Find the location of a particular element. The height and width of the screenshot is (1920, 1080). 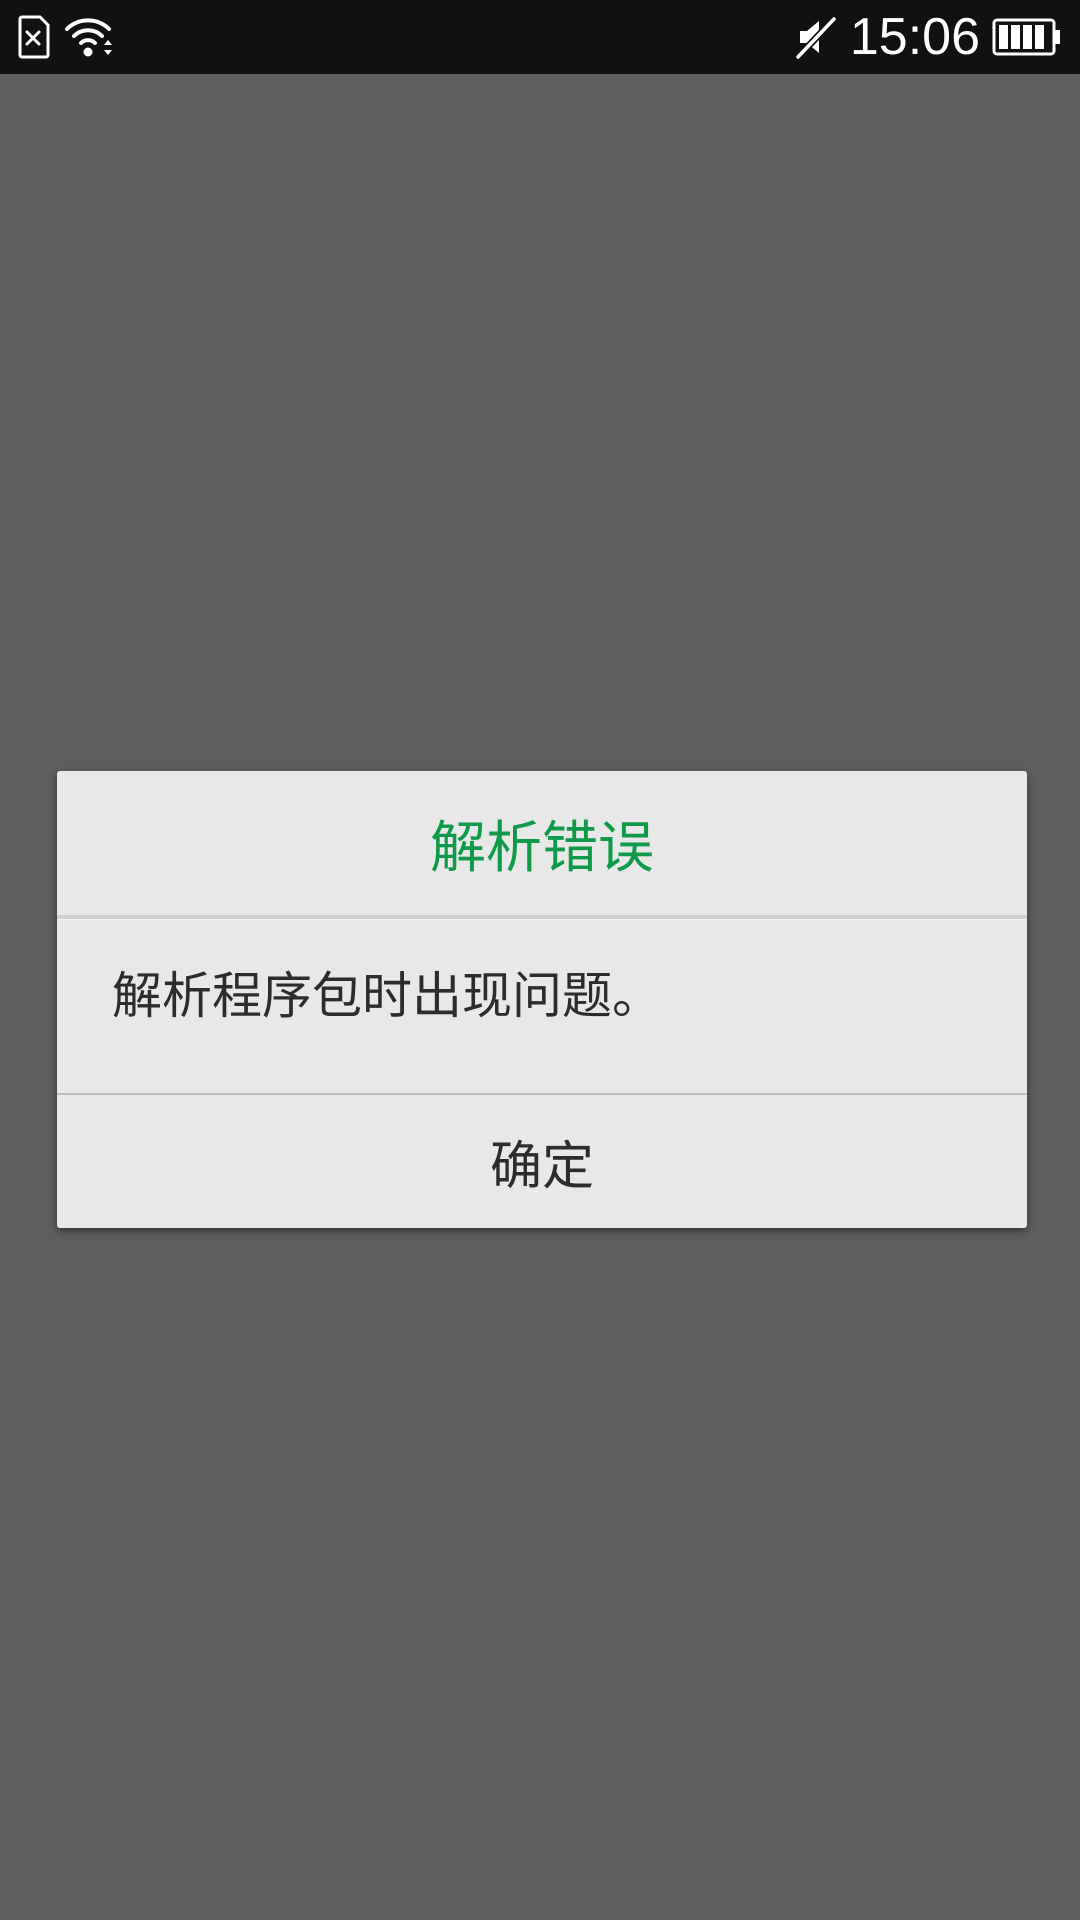

dialog-message: 解析程序包时出现问题。 is located at coordinates (387, 996).